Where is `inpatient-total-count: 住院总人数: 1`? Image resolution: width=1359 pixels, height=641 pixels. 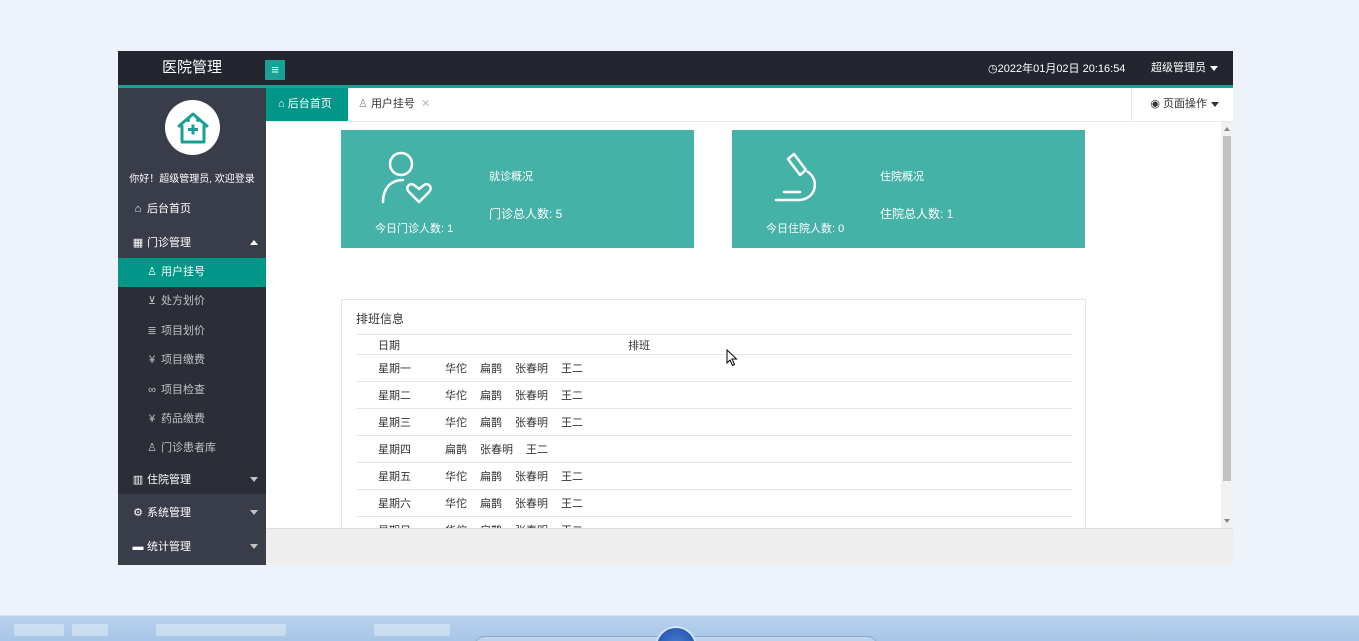 inpatient-total-count: 住院总人数: 1 is located at coordinates (917, 214).